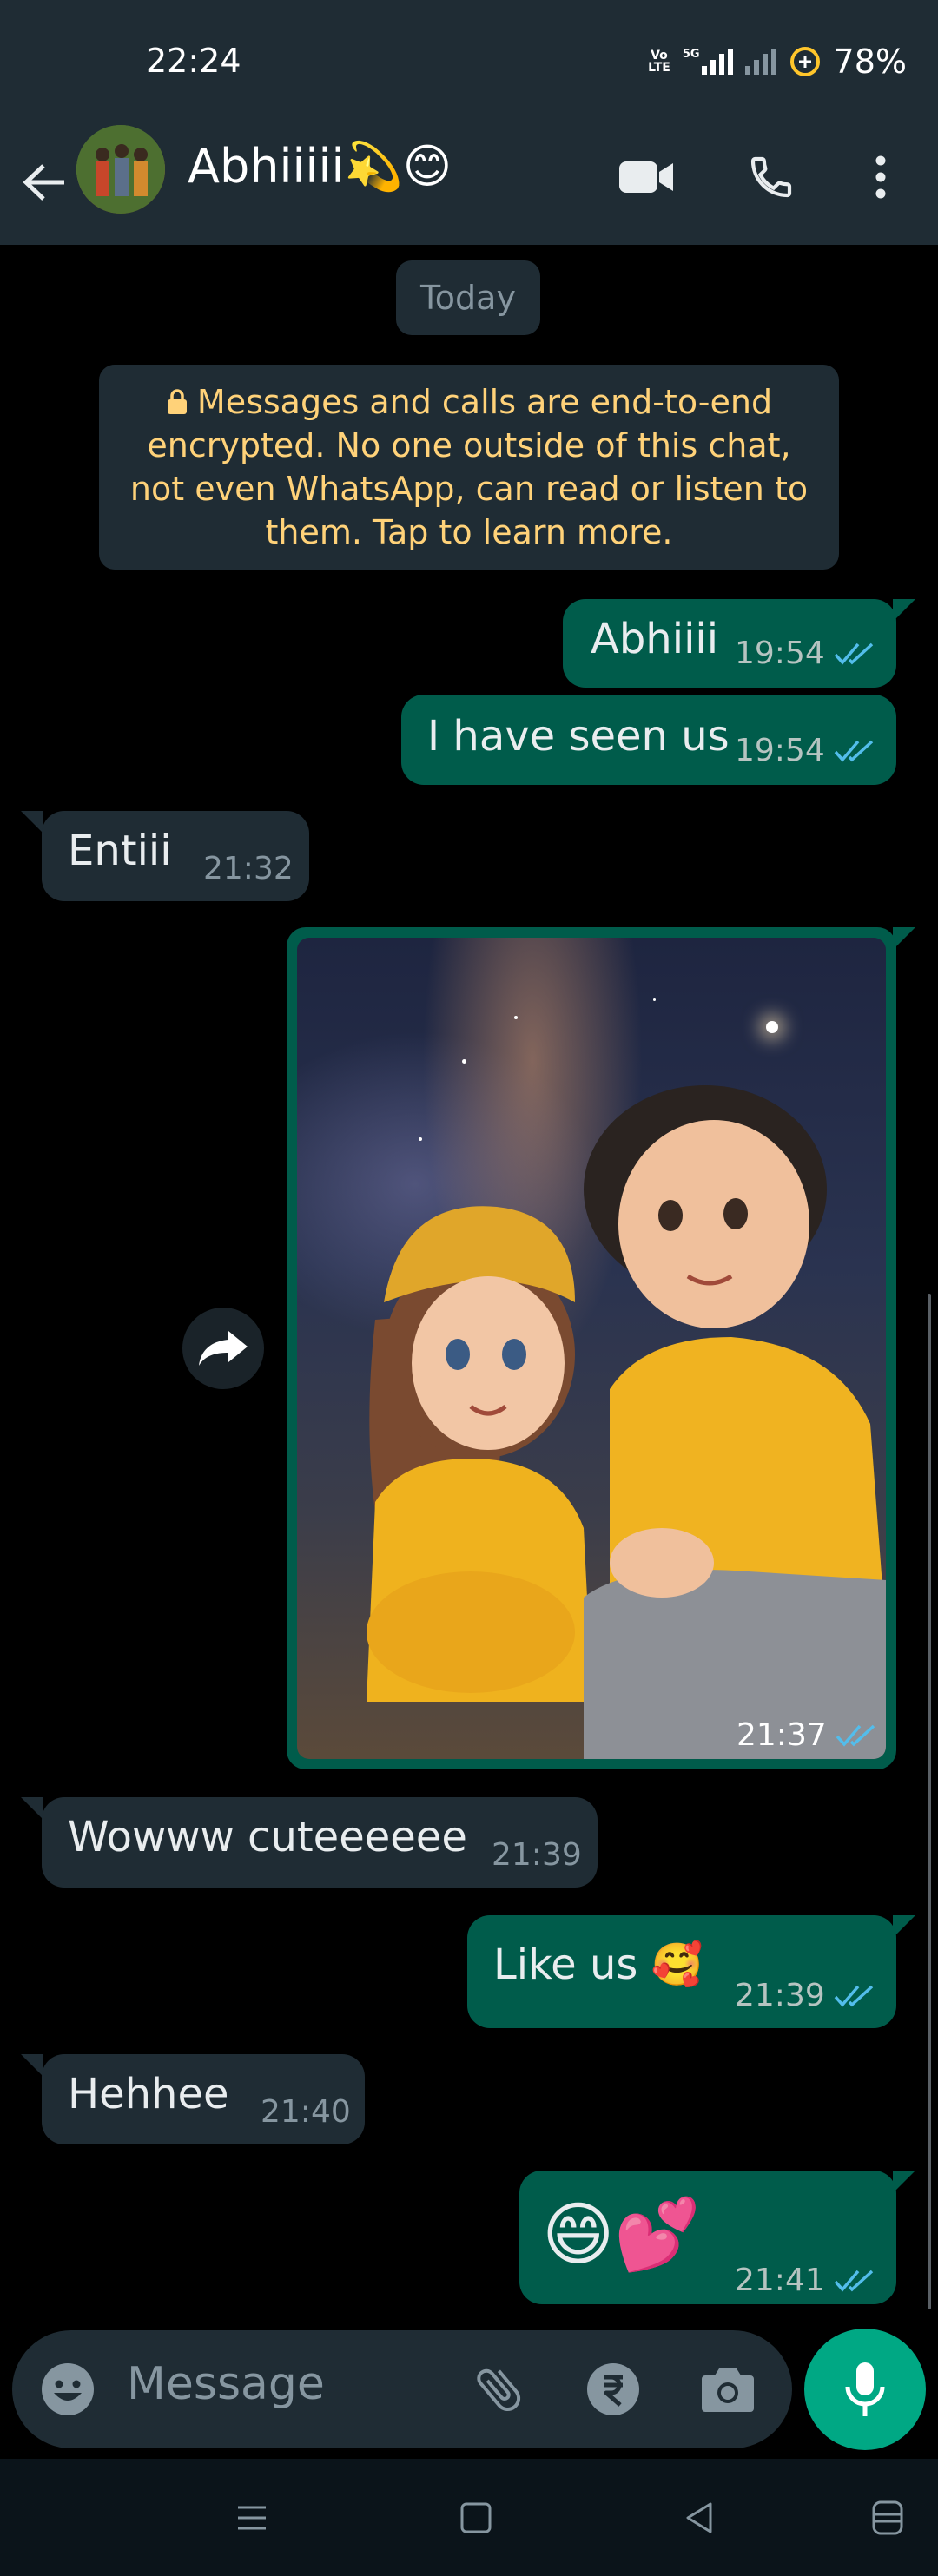 This screenshot has width=938, height=2576. I want to click on message-bubble-incoming: Entiii 21:32, so click(175, 856).